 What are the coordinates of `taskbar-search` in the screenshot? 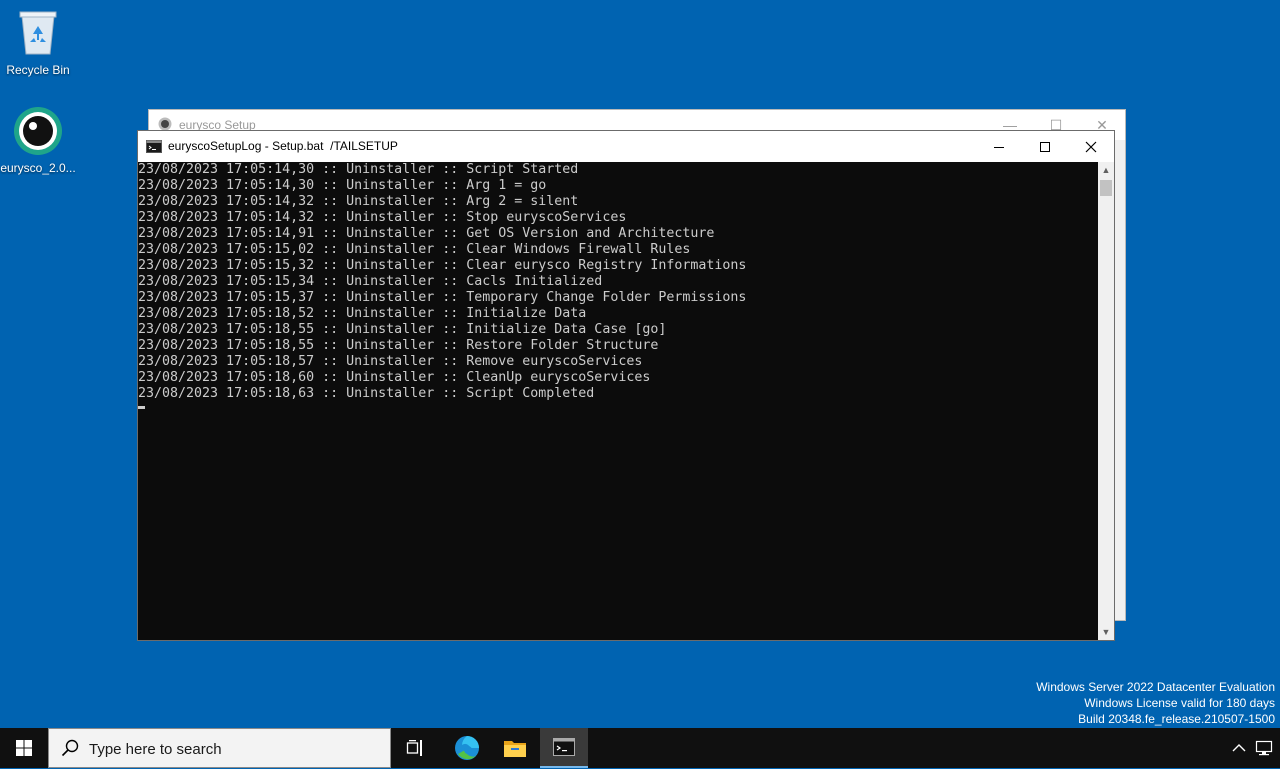 It's located at (219, 748).